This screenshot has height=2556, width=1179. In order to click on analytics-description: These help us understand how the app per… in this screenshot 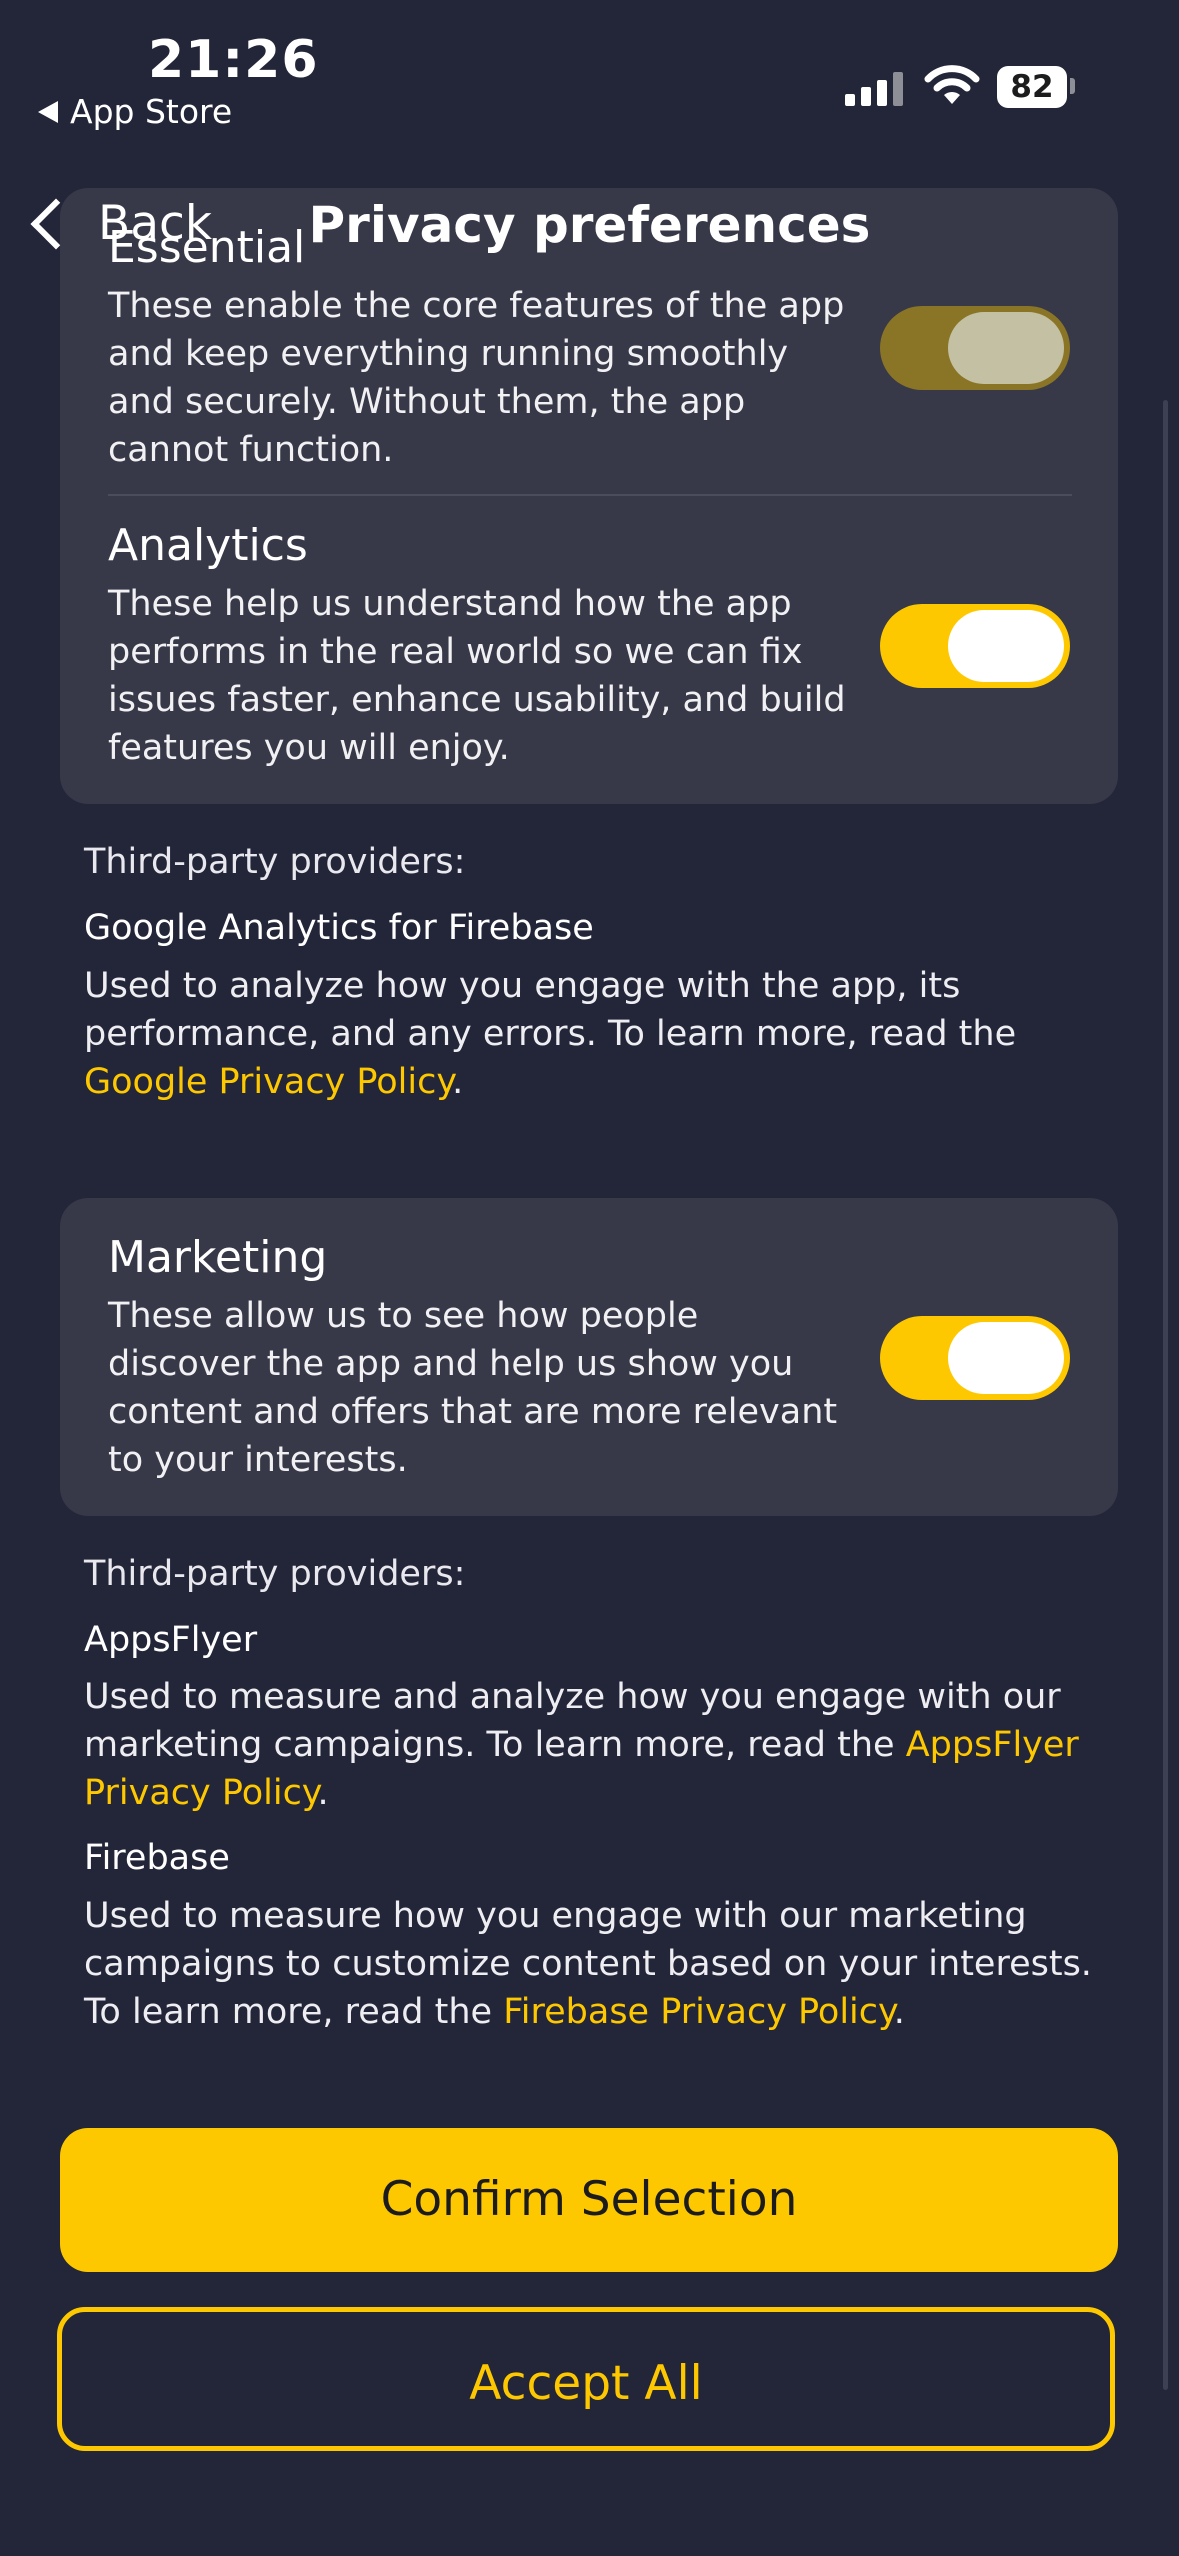, I will do `click(477, 676)`.